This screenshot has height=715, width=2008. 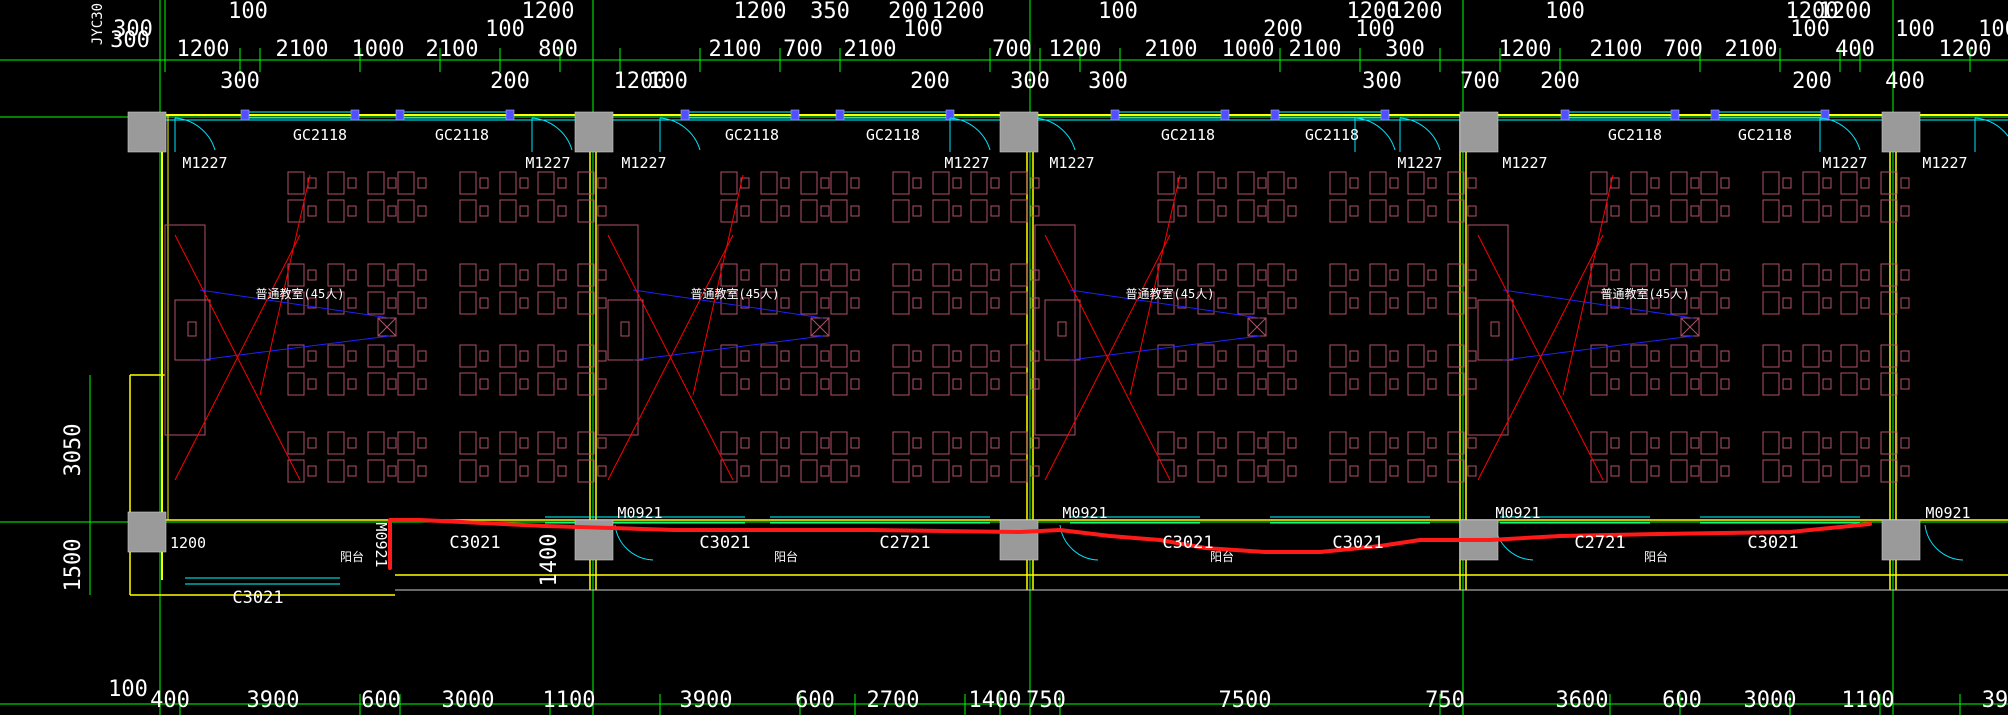 What do you see at coordinates (240, 81) in the screenshot?
I see `dimension-label: 300` at bounding box center [240, 81].